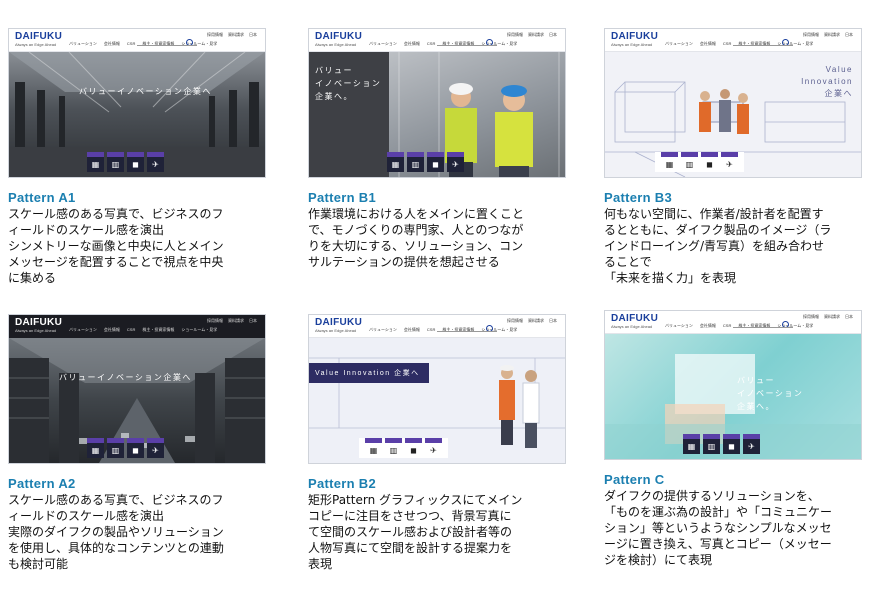  What do you see at coordinates (125, 377) in the screenshot?
I see `hero-copy: バリューイノベーション企業へ` at bounding box center [125, 377].